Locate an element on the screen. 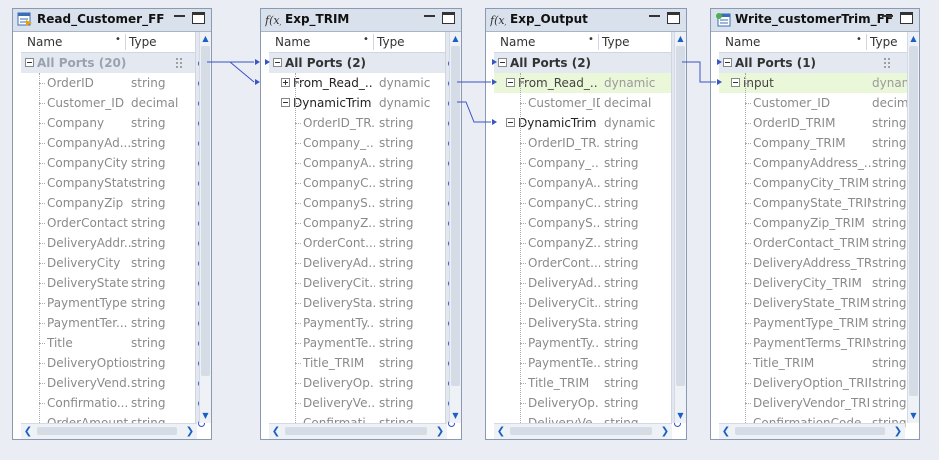 The height and width of the screenshot is (460, 939). link-trim-to-output-dynamictrim is located at coordinates (474, 112).